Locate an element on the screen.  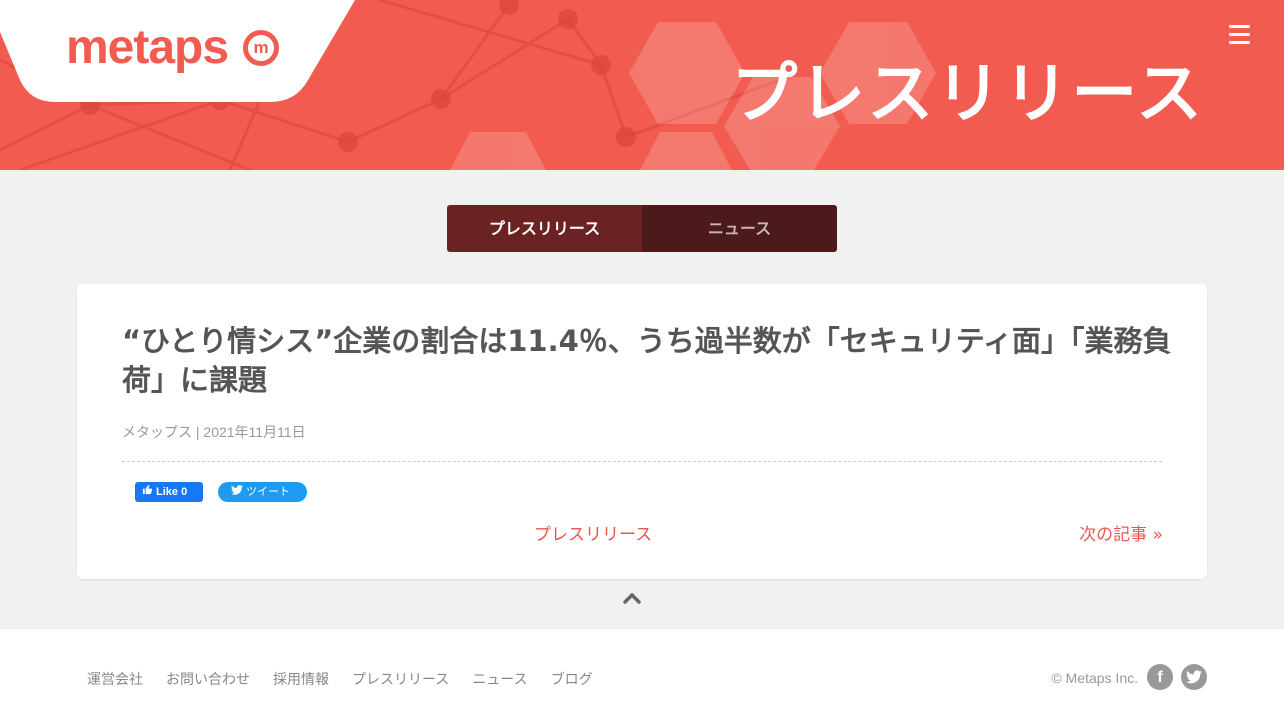
facebook-like-button: Like 0 is located at coordinates (169, 492).